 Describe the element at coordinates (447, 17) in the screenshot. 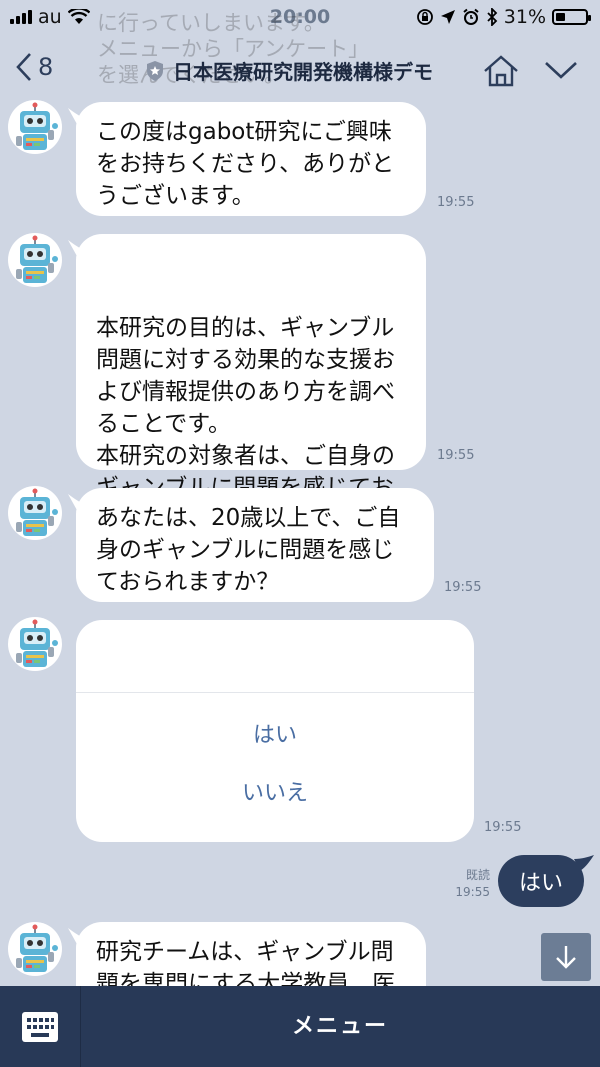

I see `location-icon` at that location.